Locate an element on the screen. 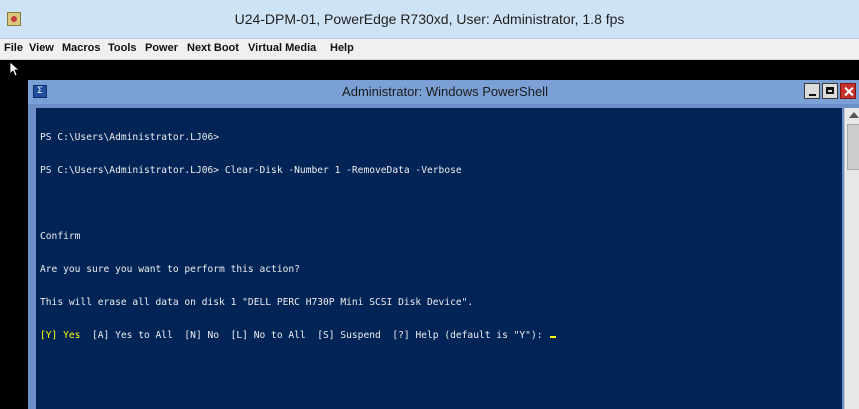  prompt-default-option: [Y] Yes is located at coordinates (60, 335).